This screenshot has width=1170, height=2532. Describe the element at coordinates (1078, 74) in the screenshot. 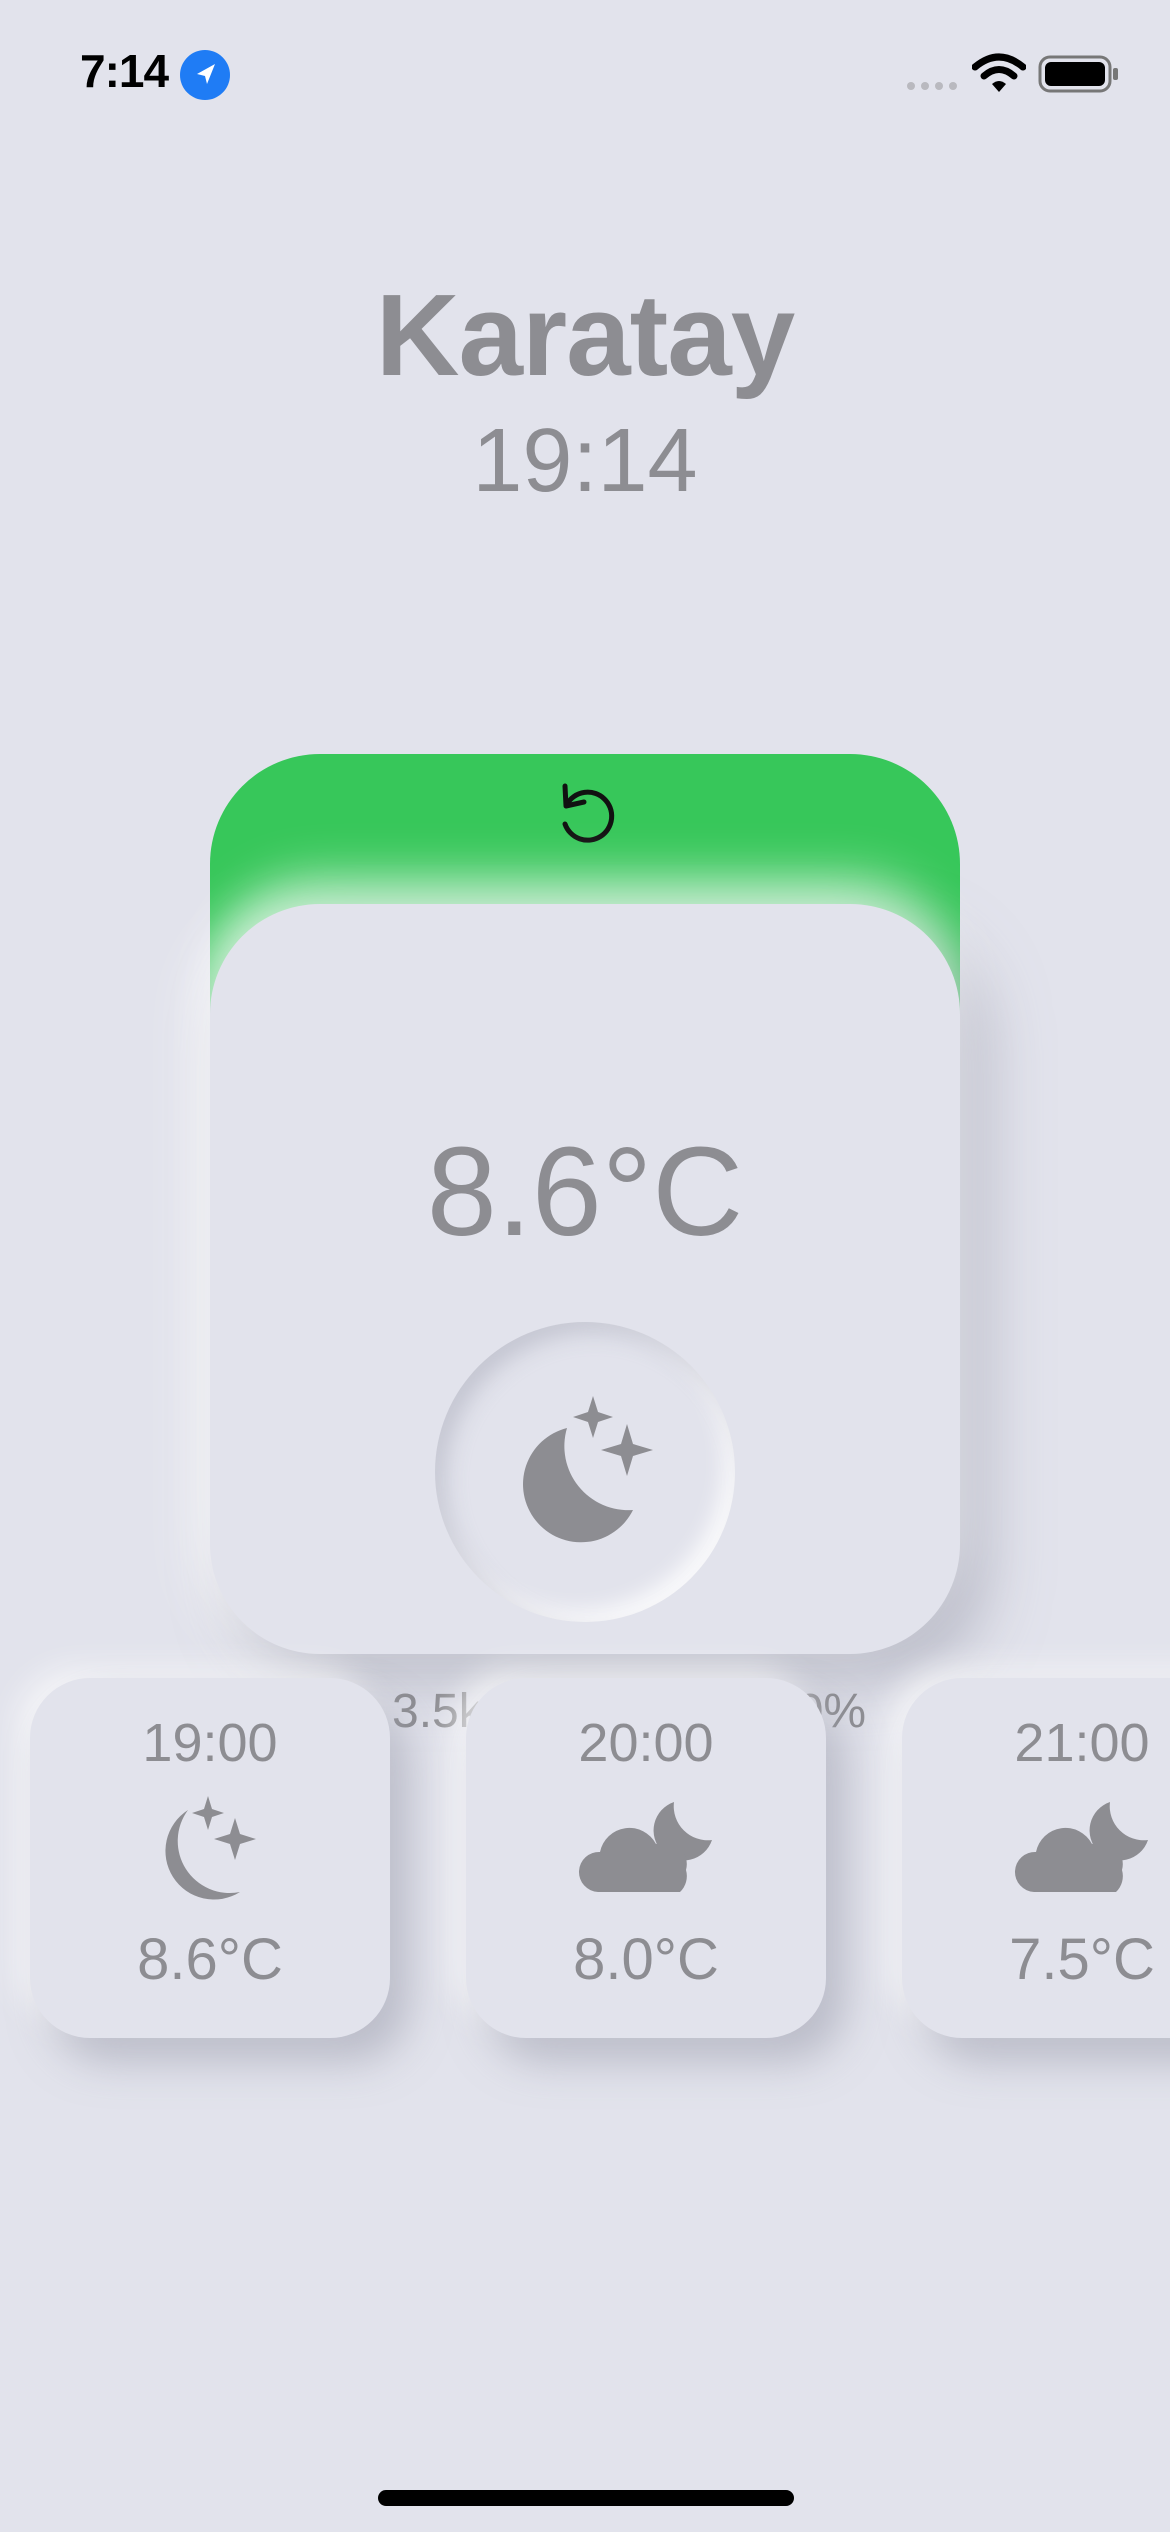

I see `battery-icon` at that location.